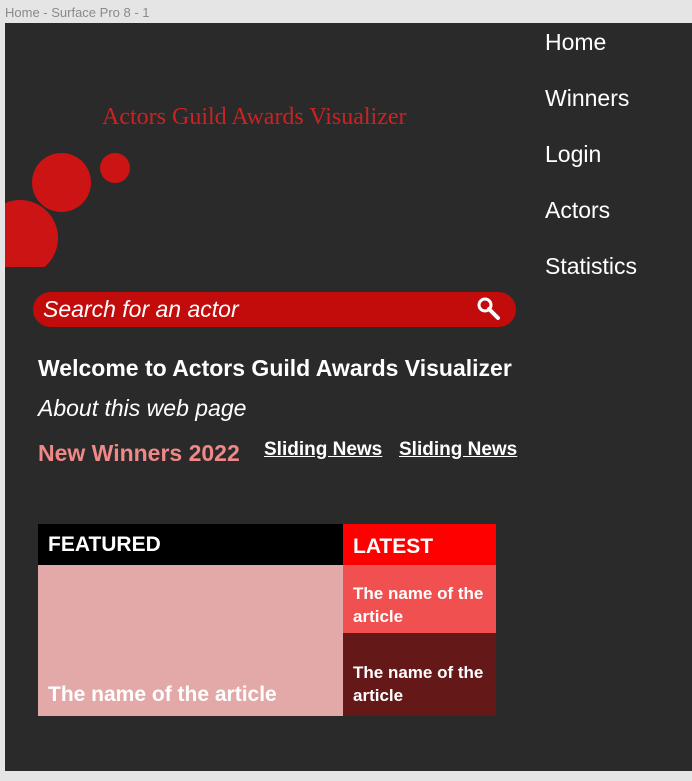 Image resolution: width=692 pixels, height=781 pixels. What do you see at coordinates (190, 640) in the screenshot?
I see `featured-article-card: The name of the article` at bounding box center [190, 640].